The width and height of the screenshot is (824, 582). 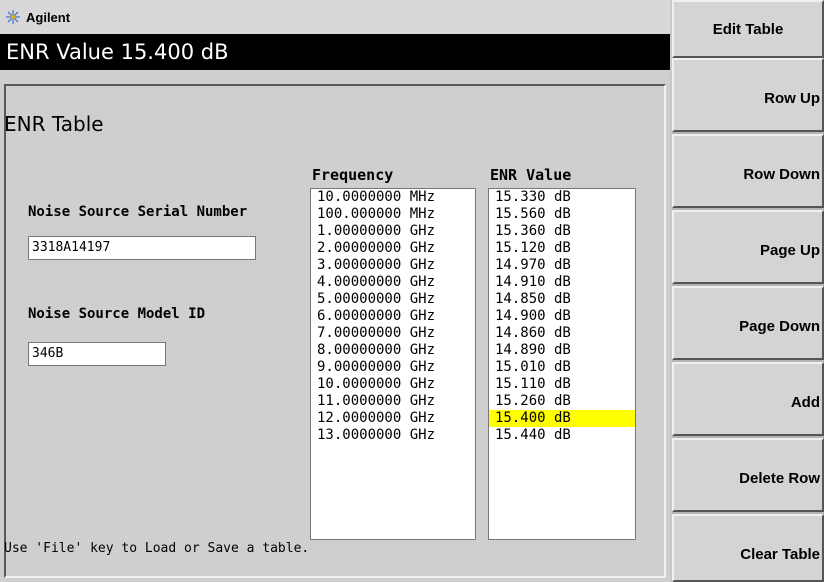 What do you see at coordinates (748, 247) in the screenshot?
I see `page-up-button: Page Up` at bounding box center [748, 247].